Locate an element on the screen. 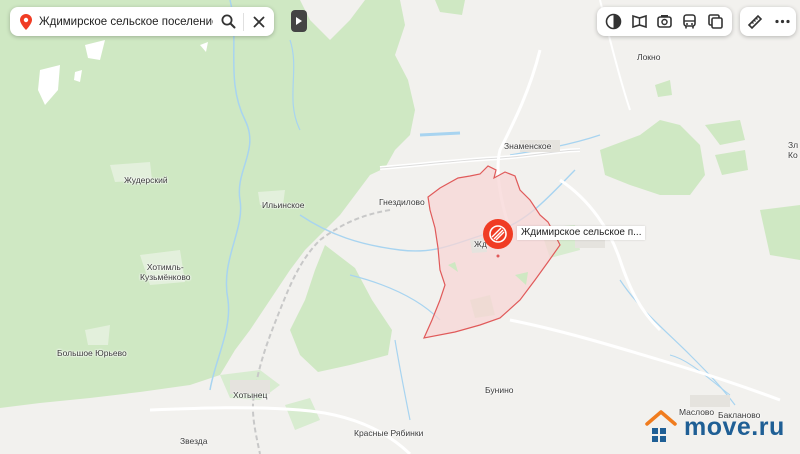  layers-icon is located at coordinates (613, 21).